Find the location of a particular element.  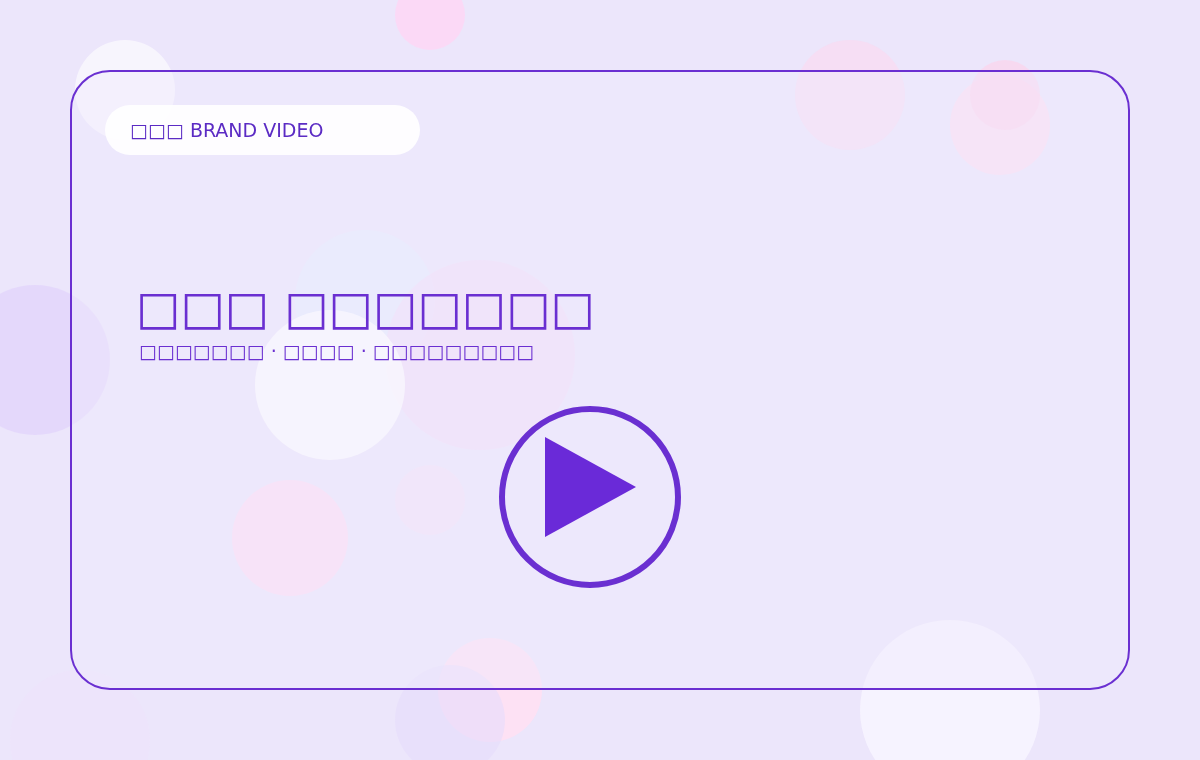

brand-badge: □□□ BRAND VIDEO is located at coordinates (262, 130).